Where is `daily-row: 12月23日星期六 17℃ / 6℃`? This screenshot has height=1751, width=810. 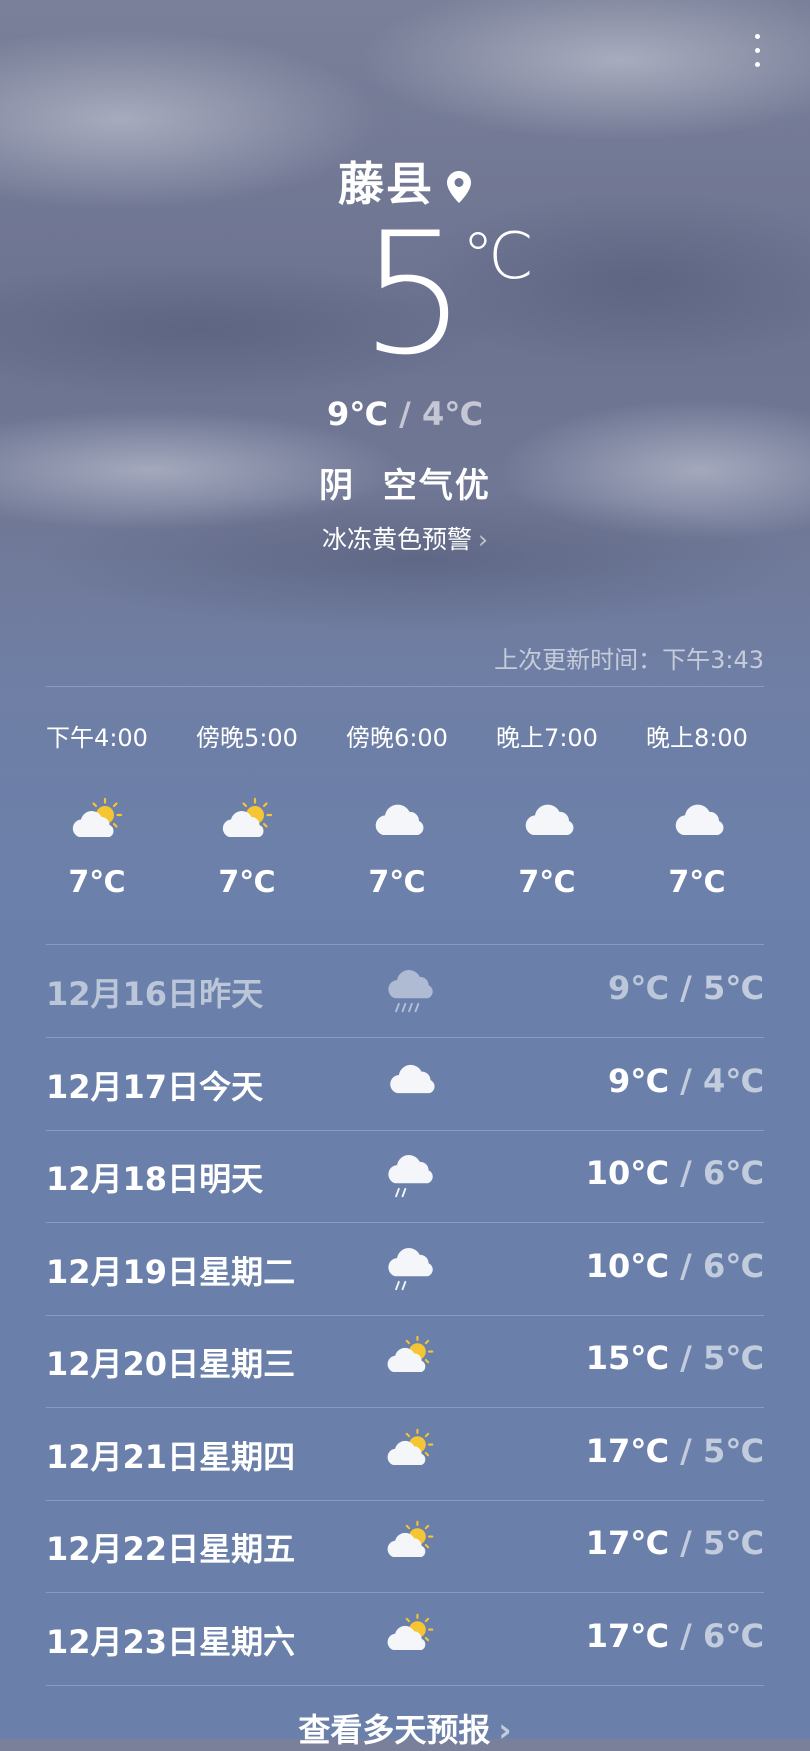
daily-row: 12月23日星期六 17℃ / 6℃ is located at coordinates (405, 1639).